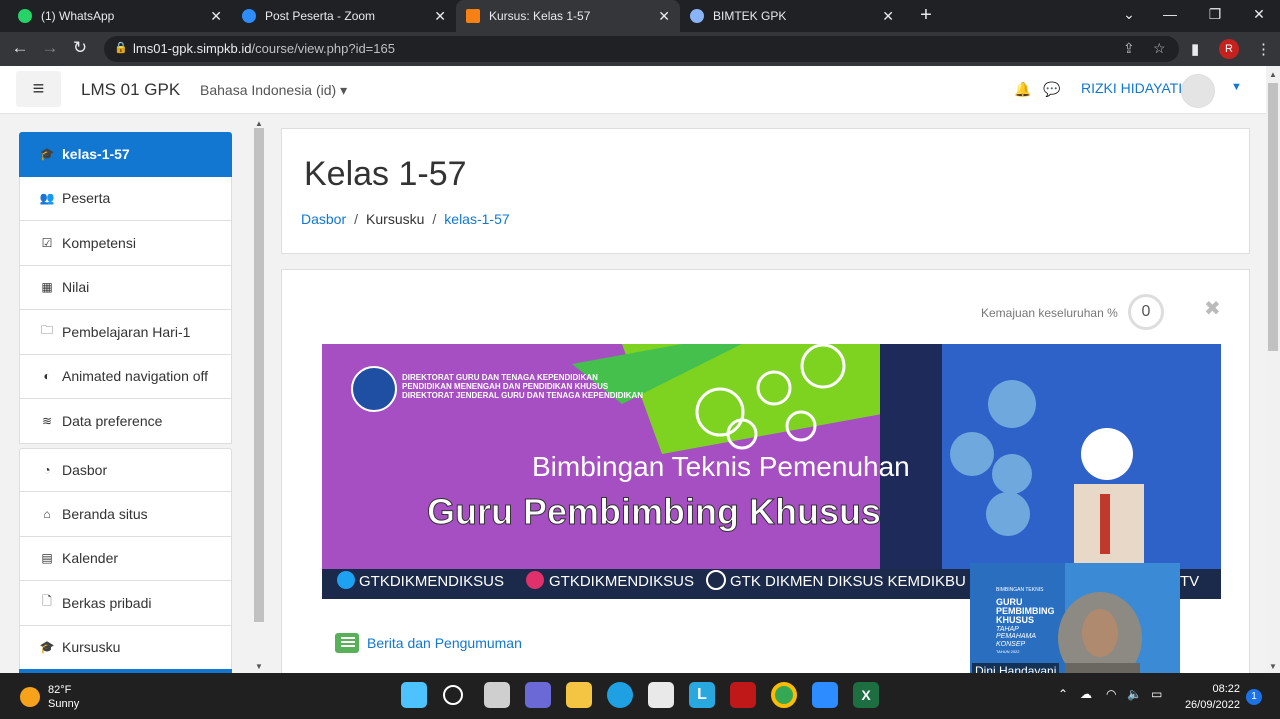 This screenshot has width=1280, height=719. What do you see at coordinates (579, 695) in the screenshot?
I see `file-explorer-icon` at bounding box center [579, 695].